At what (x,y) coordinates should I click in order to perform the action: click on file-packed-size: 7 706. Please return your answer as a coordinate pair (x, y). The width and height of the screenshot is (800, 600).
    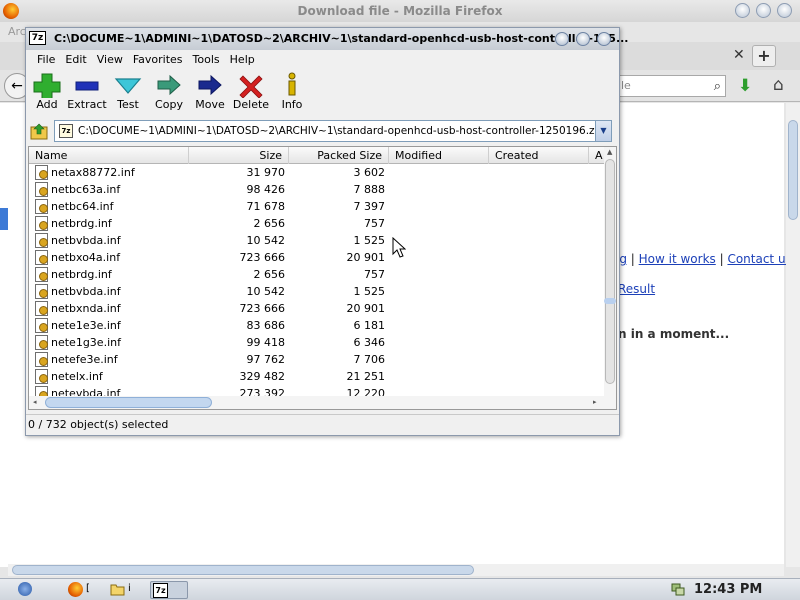
    Looking at the image, I should click on (369, 359).